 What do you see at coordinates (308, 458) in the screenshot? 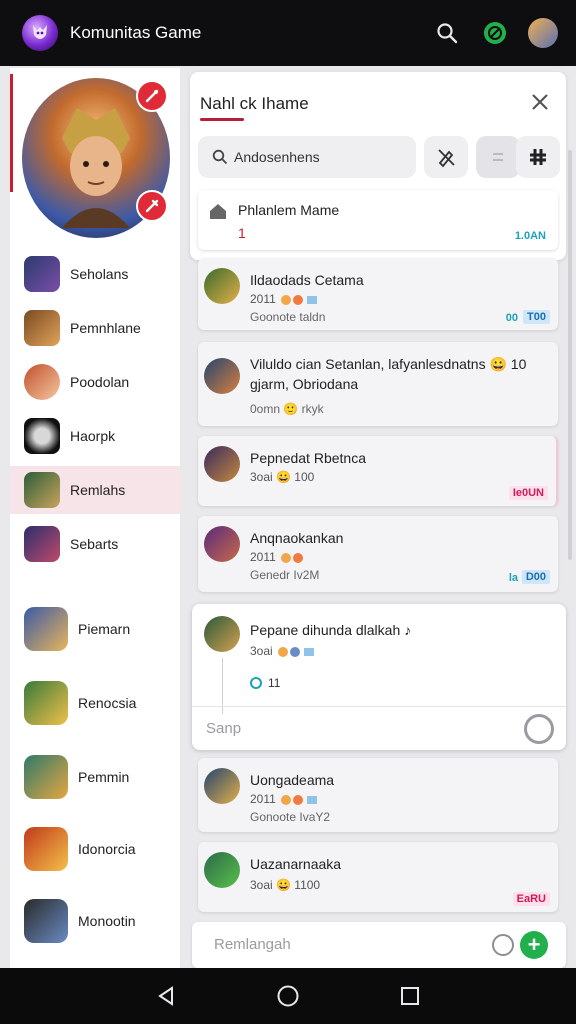
I see `card-title: Pepnedat Rbetnca` at bounding box center [308, 458].